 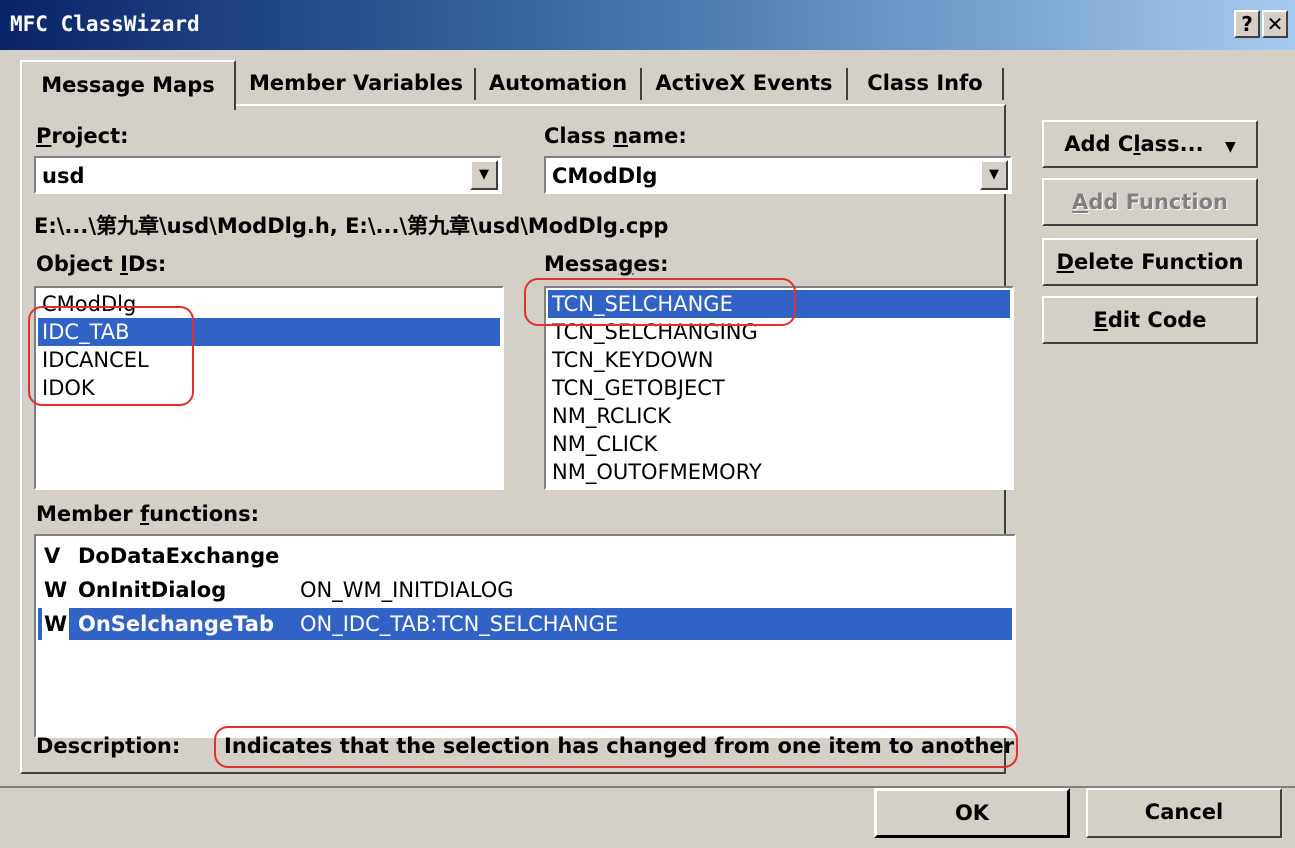 What do you see at coordinates (606, 264) in the screenshot?
I see `messages-label: Messages:` at bounding box center [606, 264].